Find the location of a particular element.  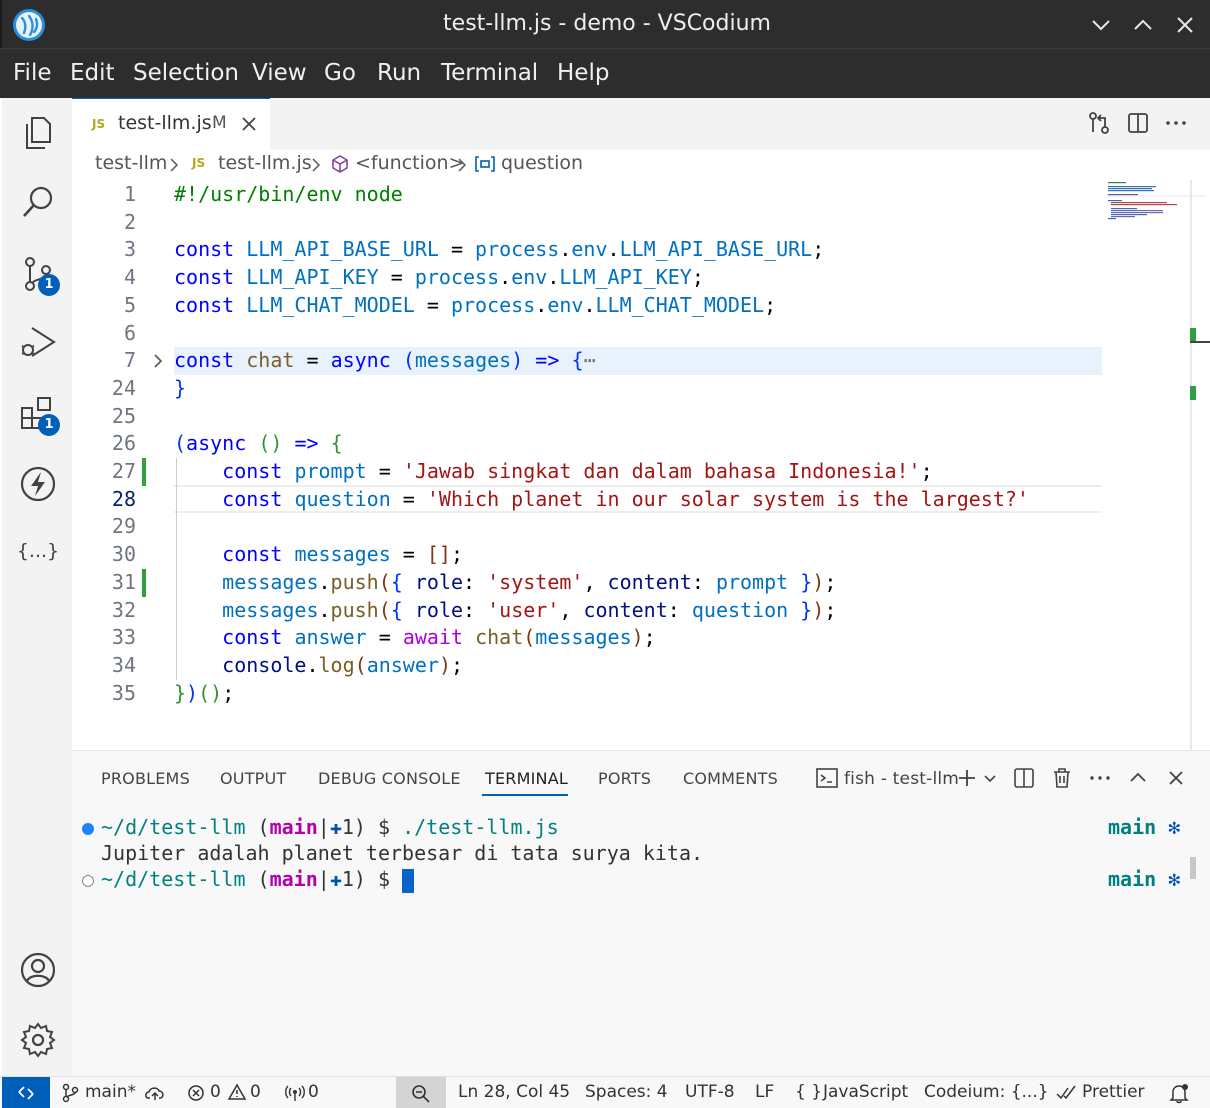

extensions-item: 1 is located at coordinates (37, 418).